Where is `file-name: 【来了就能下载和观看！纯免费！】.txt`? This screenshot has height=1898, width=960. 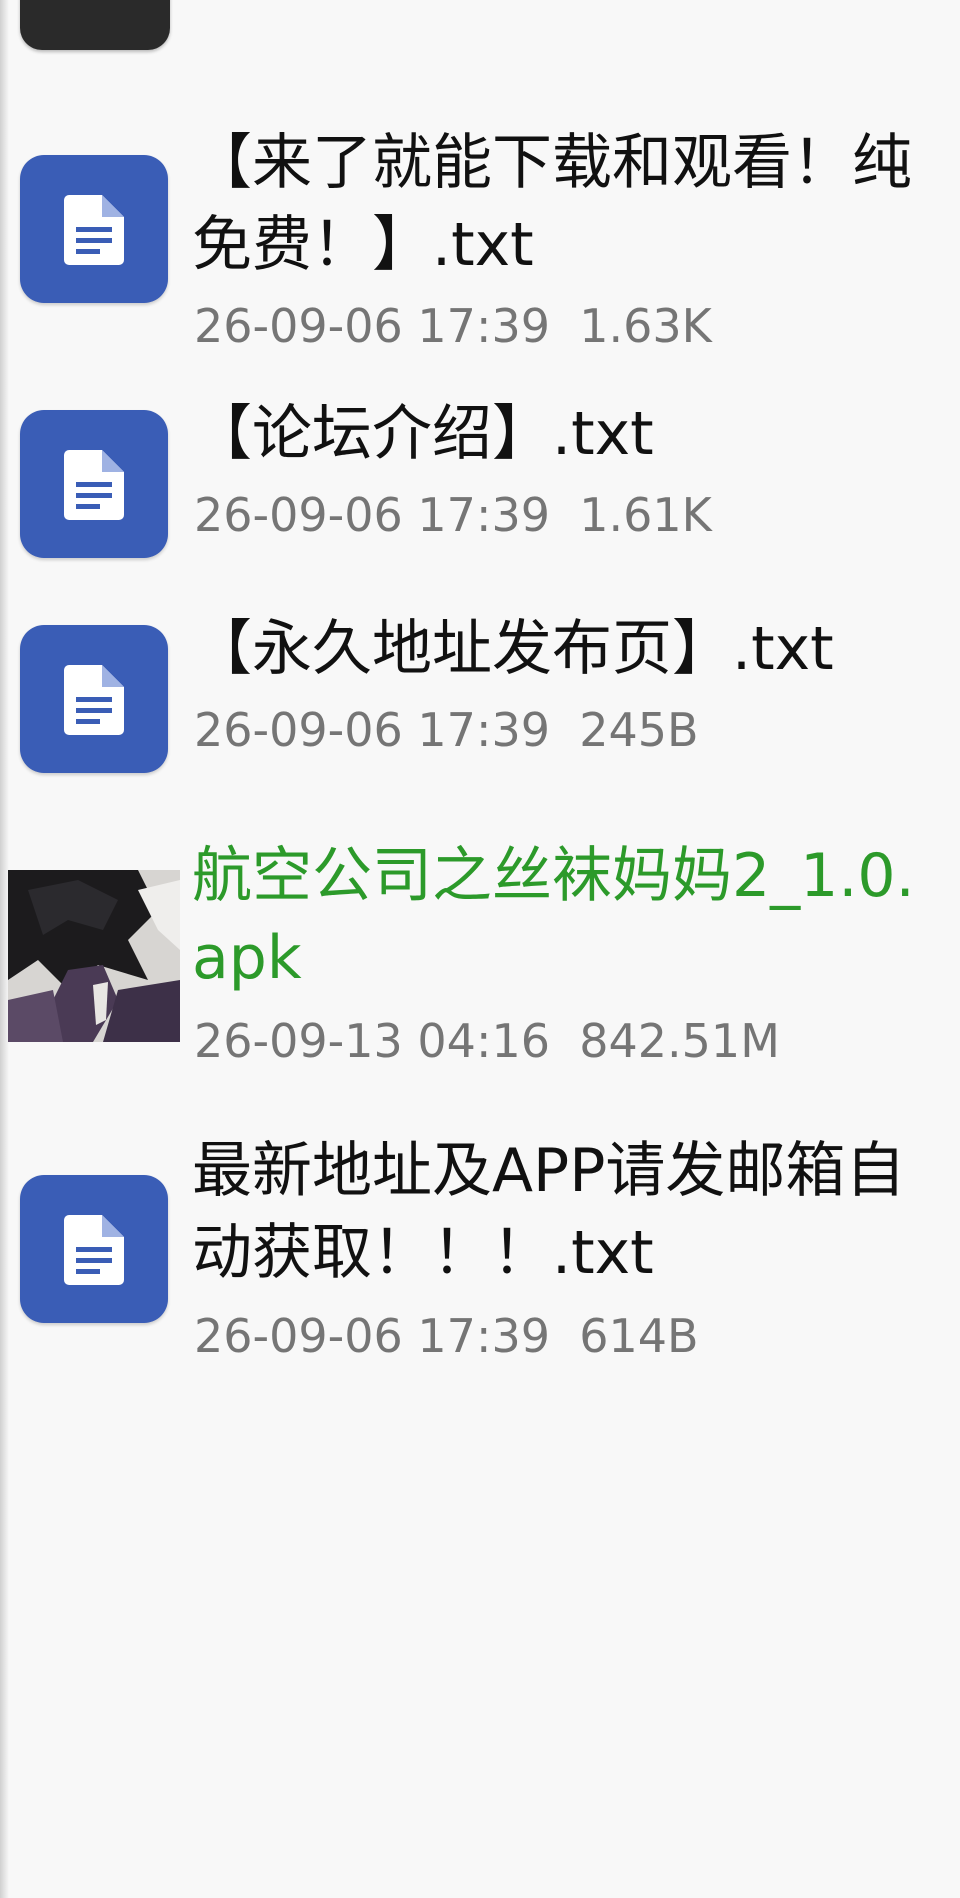
file-name: 【来了就能下载和观看！纯免费！】.txt is located at coordinates (552, 204).